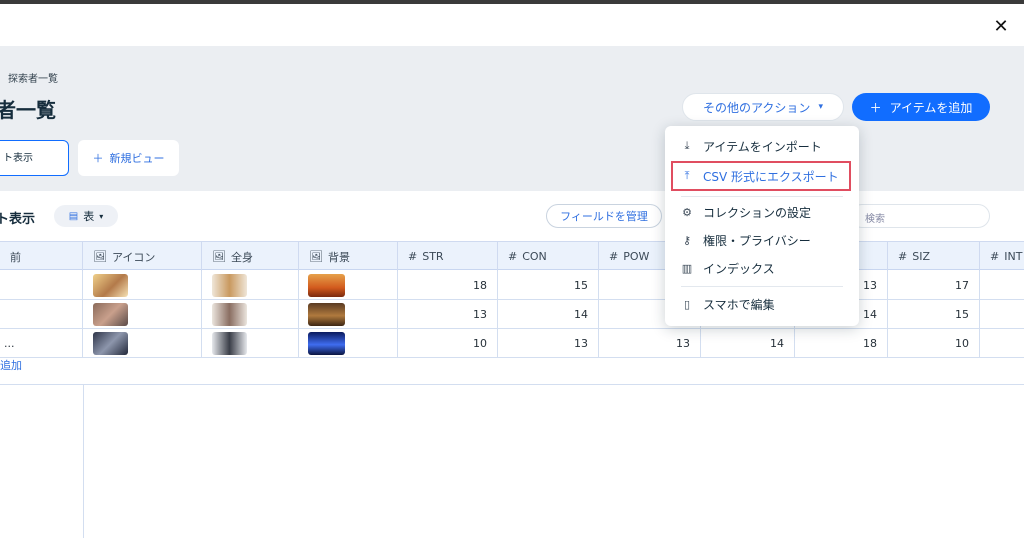 Image resolution: width=1024 pixels, height=538 pixels. What do you see at coordinates (739, 268) in the screenshot?
I see `menu-item-label: インデックス` at bounding box center [739, 268].